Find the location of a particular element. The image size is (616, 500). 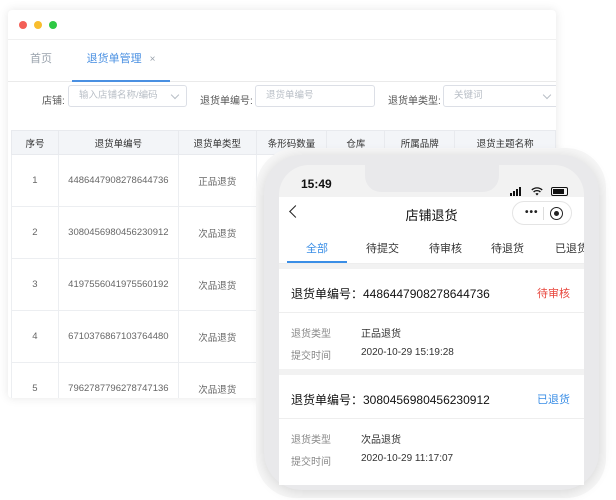

mobile-navbar: 店铺退货 ••• is located at coordinates (431, 214).